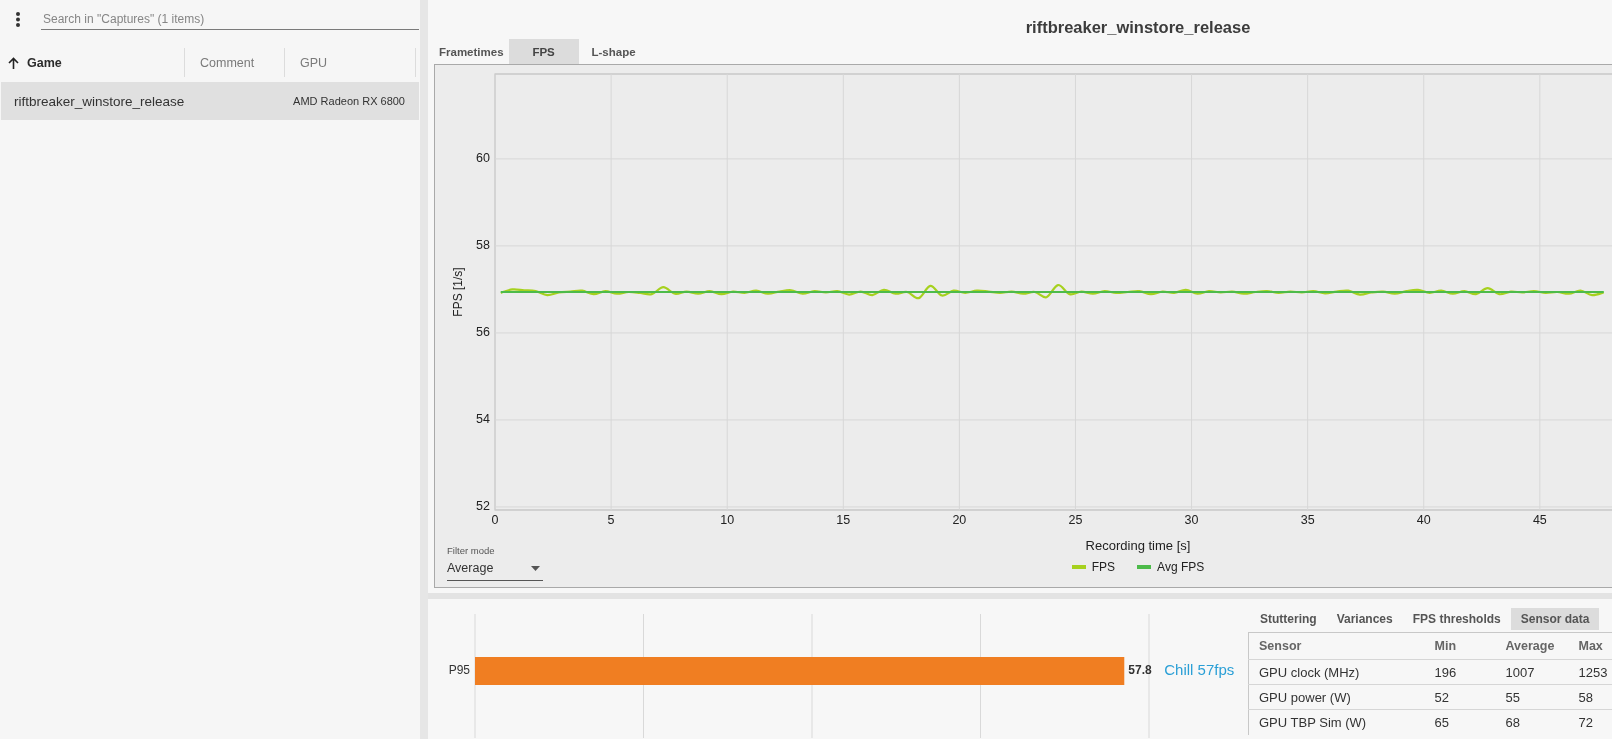  I want to click on category-label: P95, so click(459, 670).